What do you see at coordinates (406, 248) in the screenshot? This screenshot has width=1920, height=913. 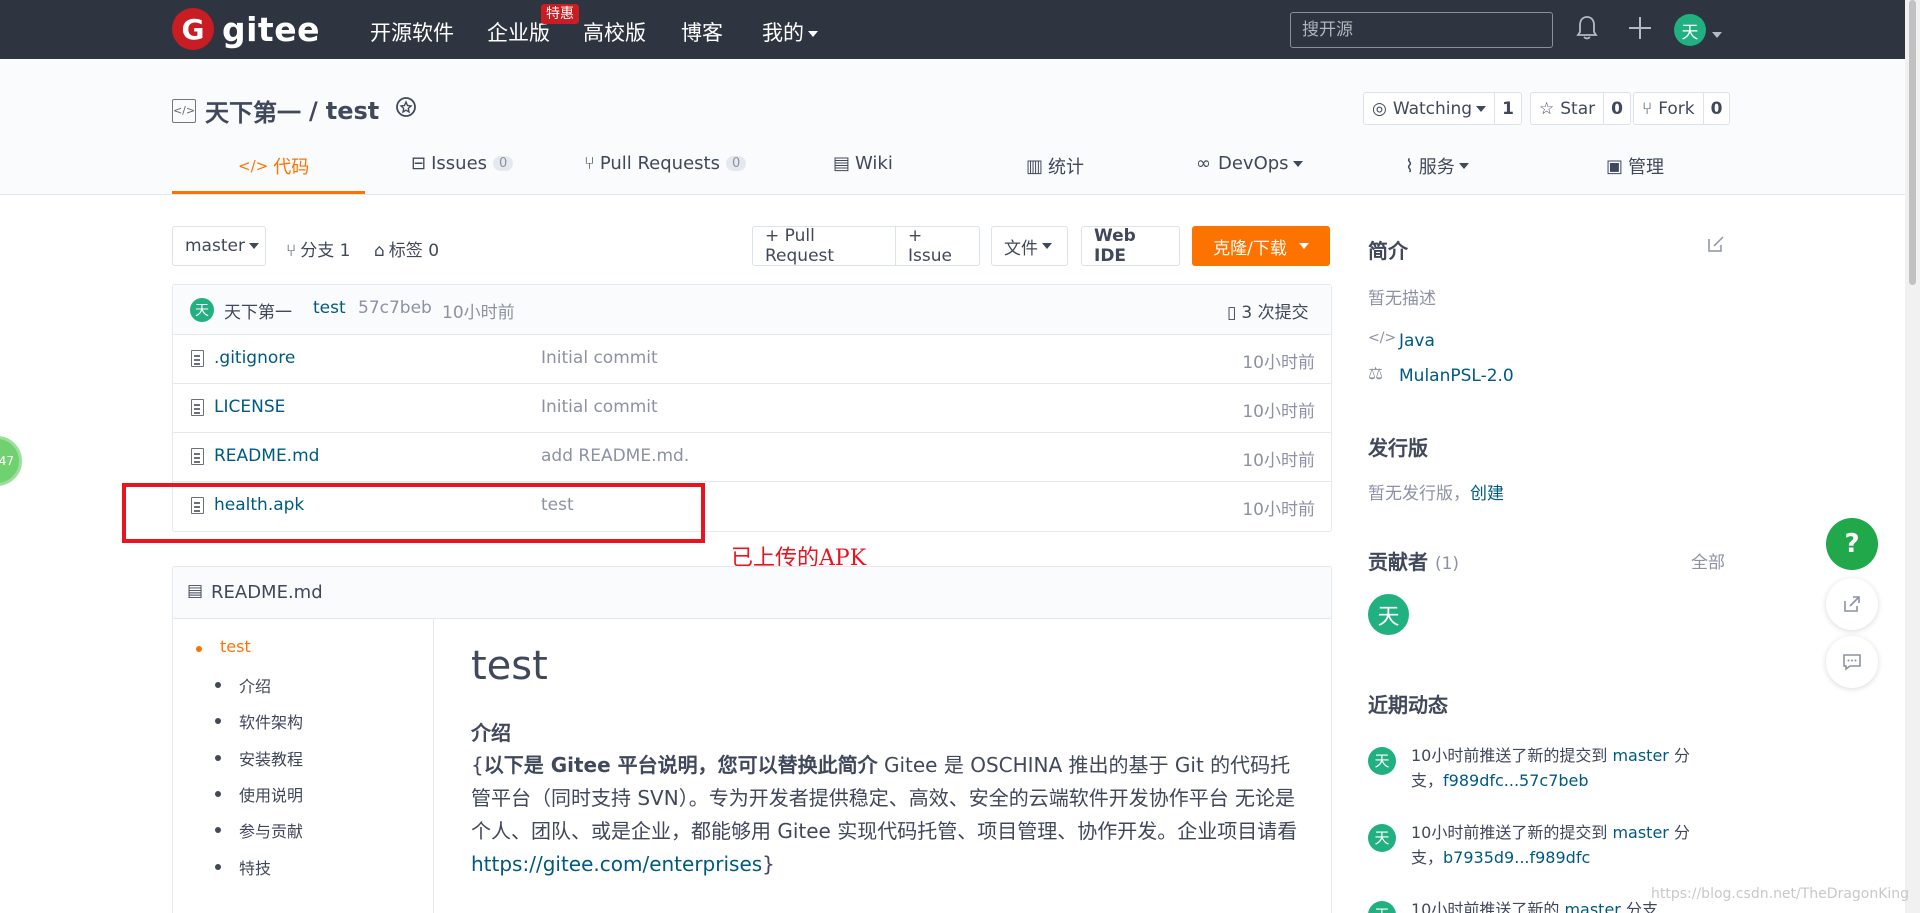 I see `tags-link: ⌂ 标签 0` at bounding box center [406, 248].